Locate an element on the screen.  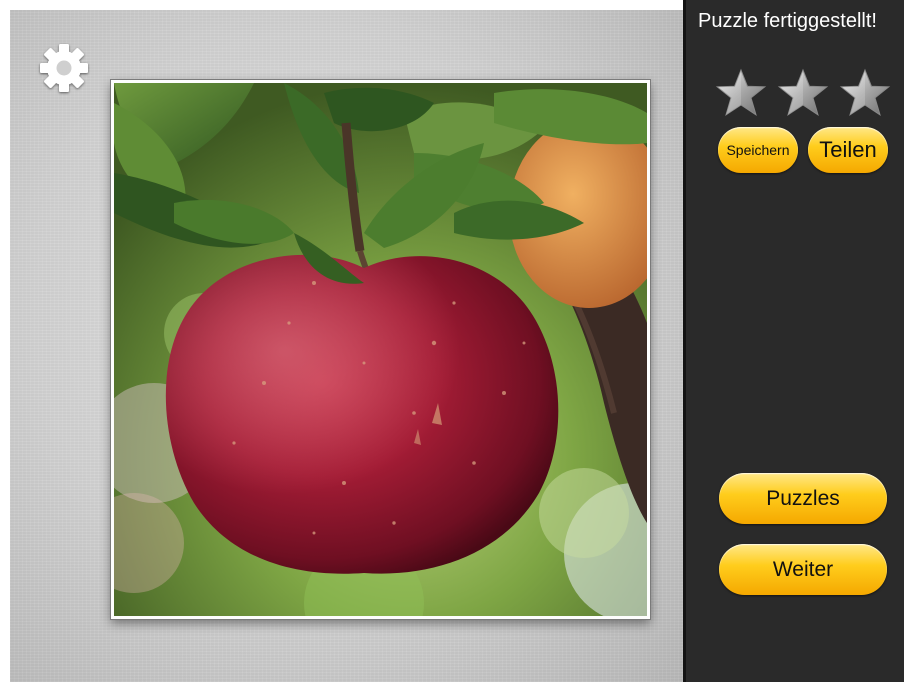
save-button: Speichern is located at coordinates (758, 150).